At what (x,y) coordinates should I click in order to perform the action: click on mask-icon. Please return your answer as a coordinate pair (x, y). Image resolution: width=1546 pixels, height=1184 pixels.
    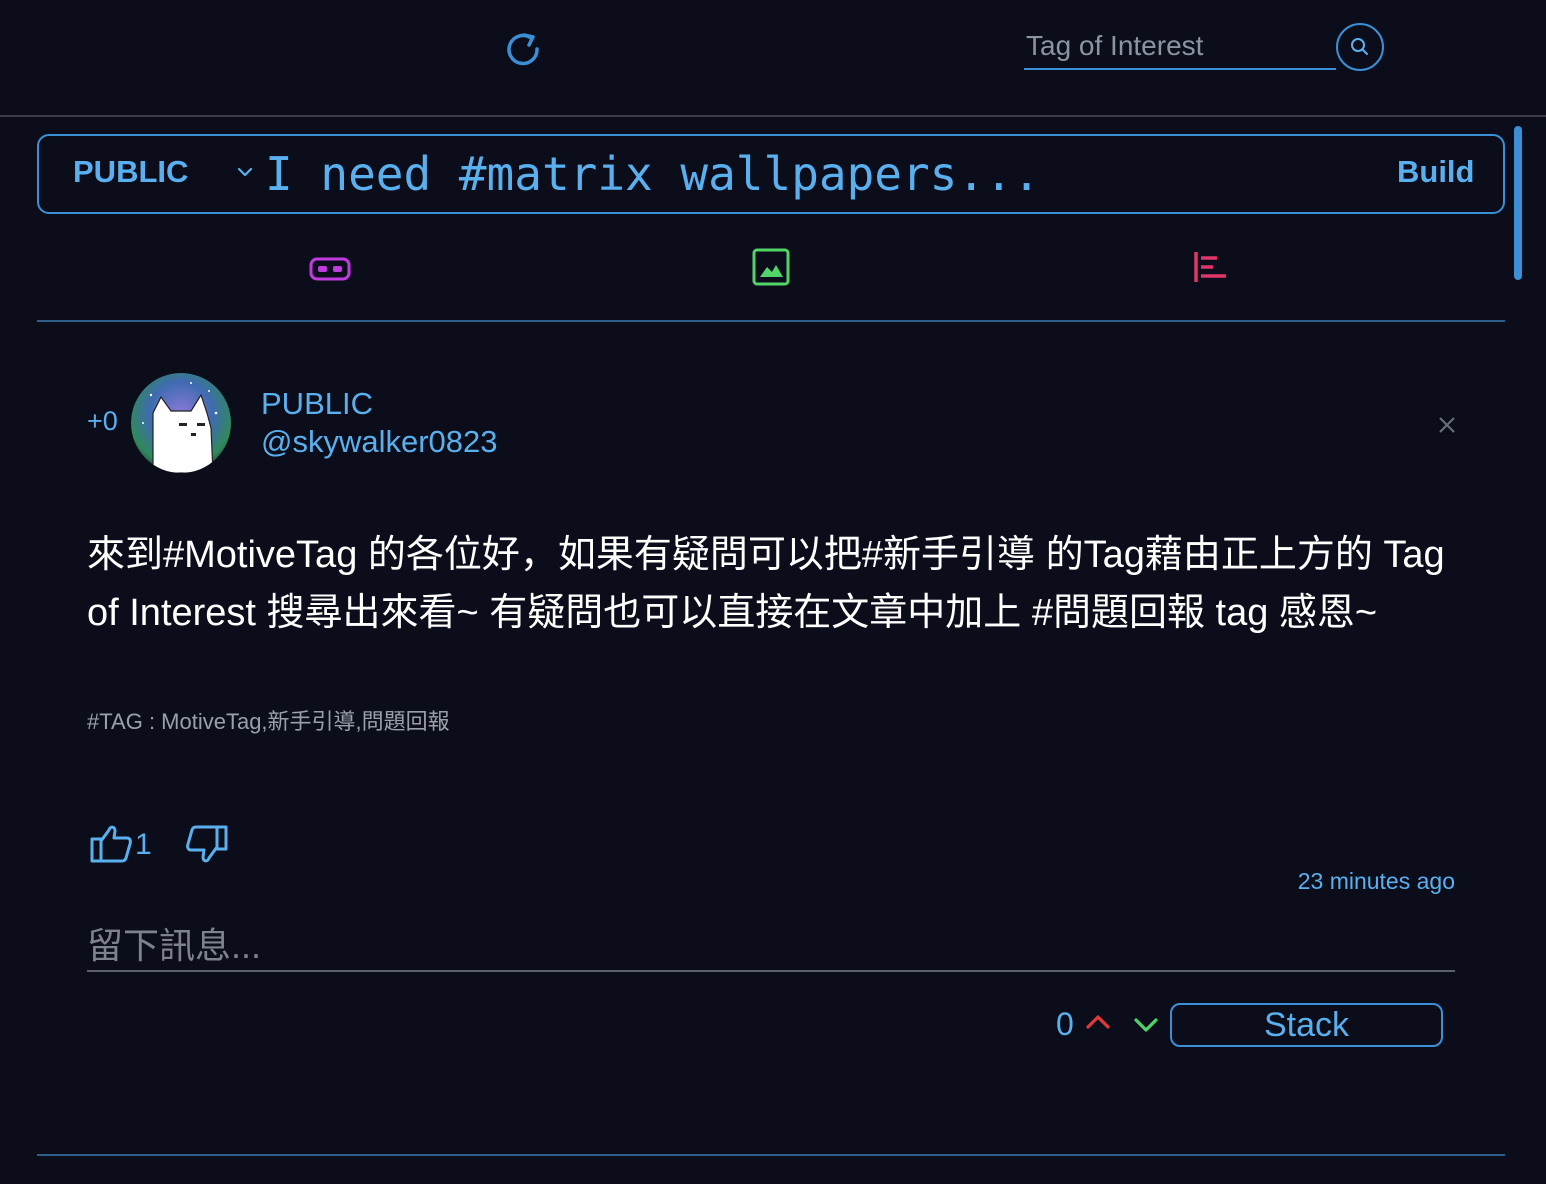
    Looking at the image, I should click on (330, 271).